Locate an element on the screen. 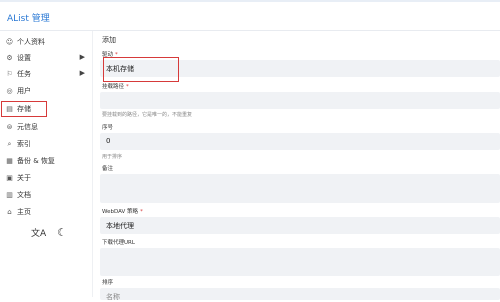  order-help: 用于排序 is located at coordinates (112, 157).